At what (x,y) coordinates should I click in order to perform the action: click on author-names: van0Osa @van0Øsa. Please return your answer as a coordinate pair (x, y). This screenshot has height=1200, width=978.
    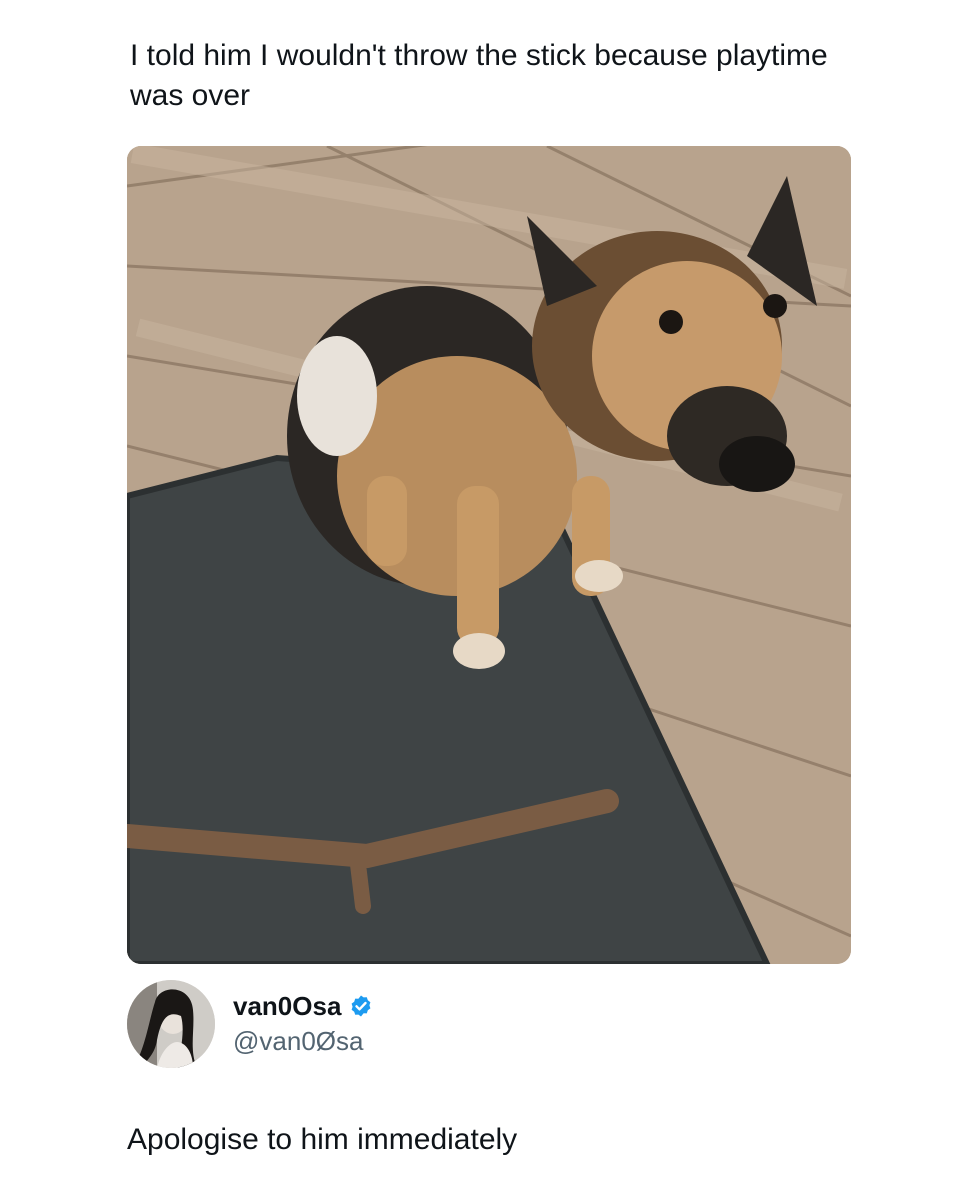
    Looking at the image, I should click on (303, 1024).